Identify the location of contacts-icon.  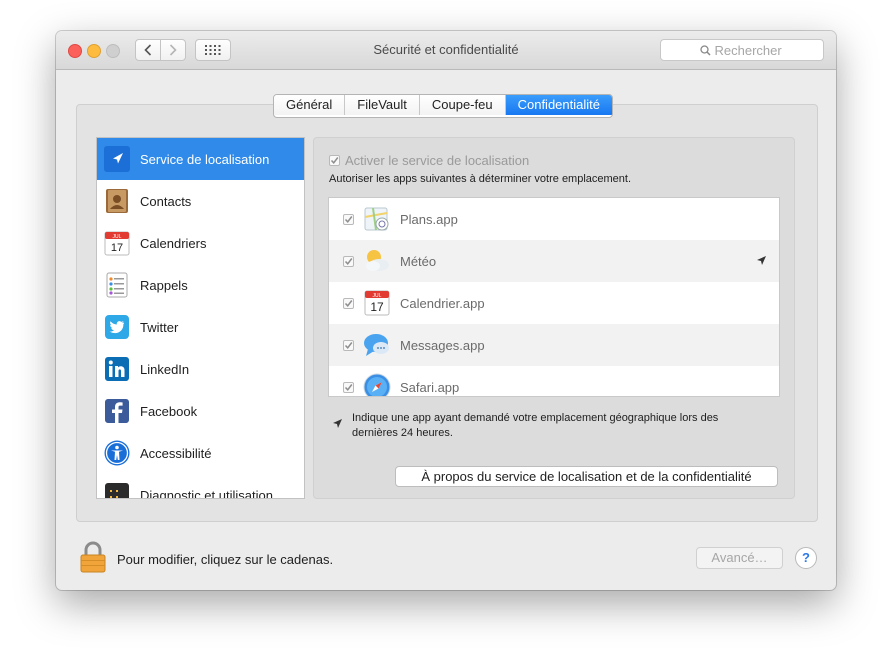
(117, 201).